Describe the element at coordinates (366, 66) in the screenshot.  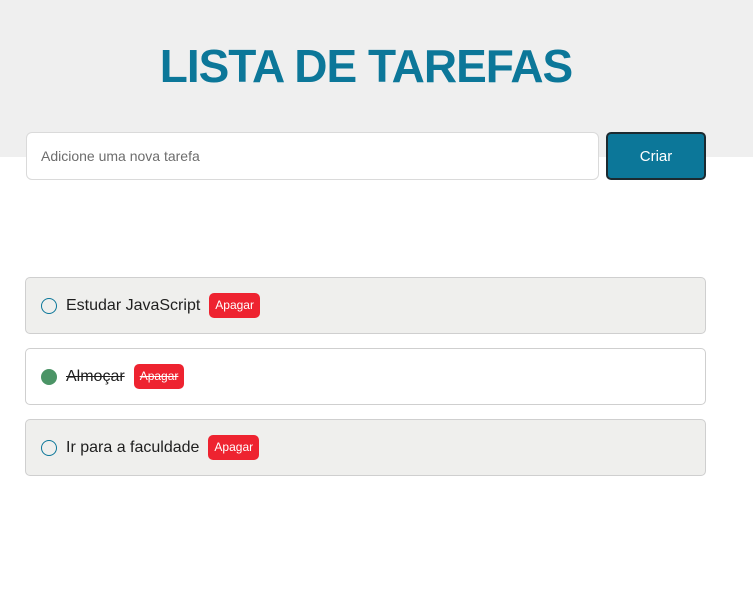
I see `page-title: LISTA DE TAREFAS` at that location.